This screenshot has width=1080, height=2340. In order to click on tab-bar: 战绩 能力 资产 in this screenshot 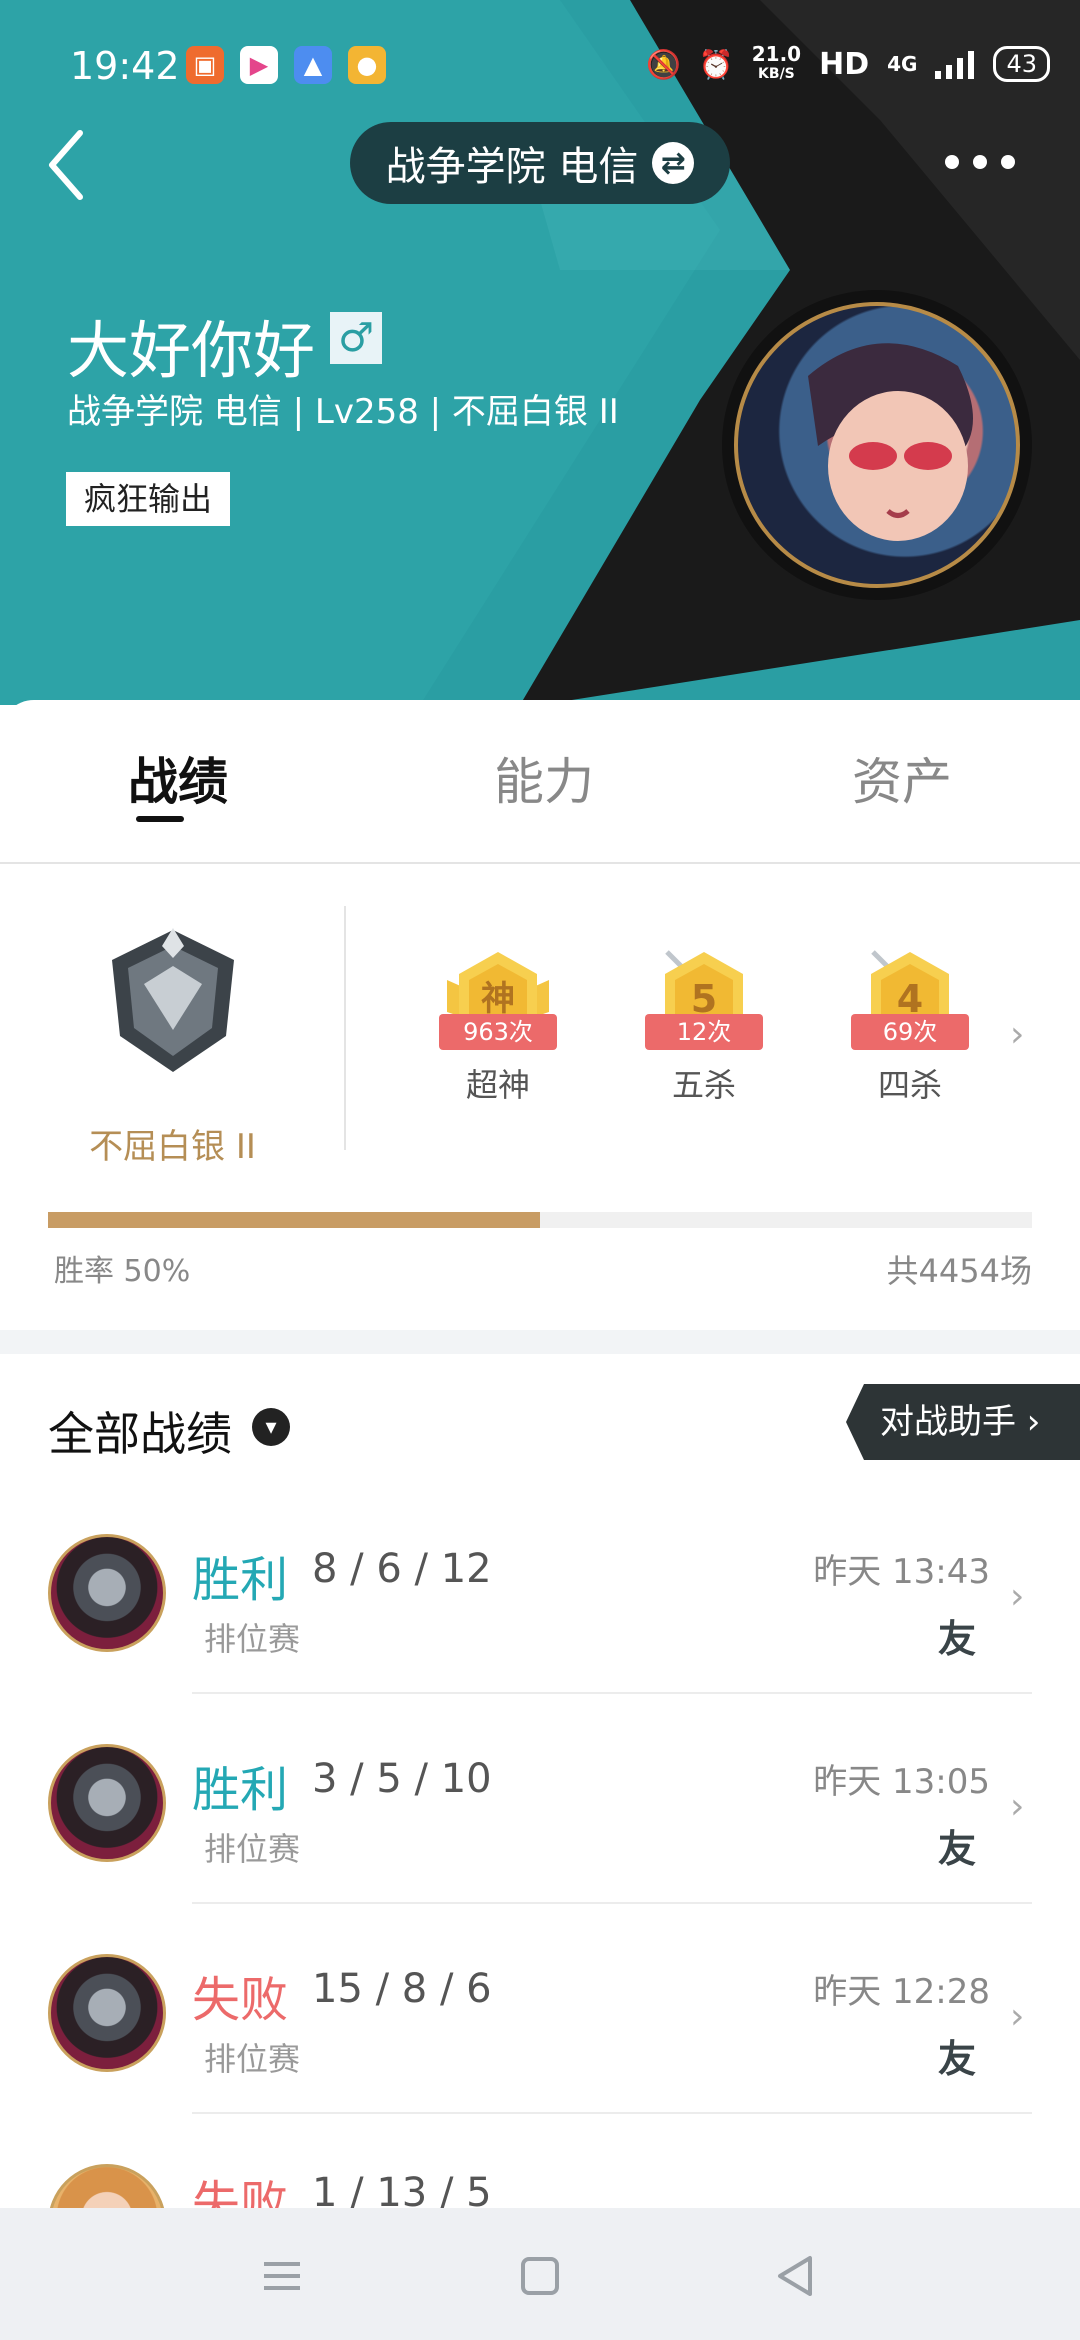, I will do `click(540, 782)`.